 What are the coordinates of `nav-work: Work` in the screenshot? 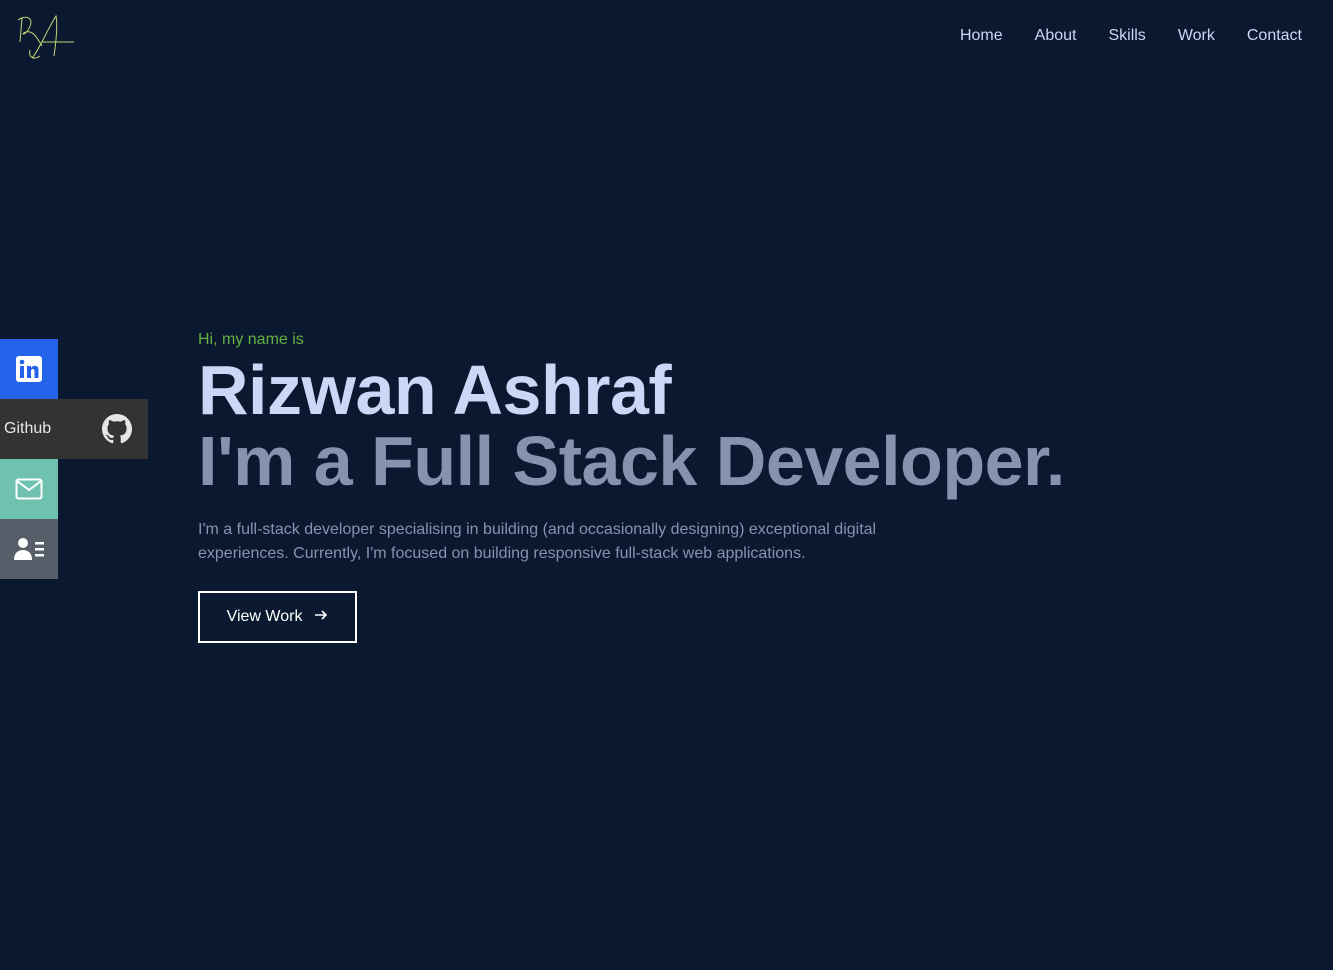 It's located at (1196, 36).